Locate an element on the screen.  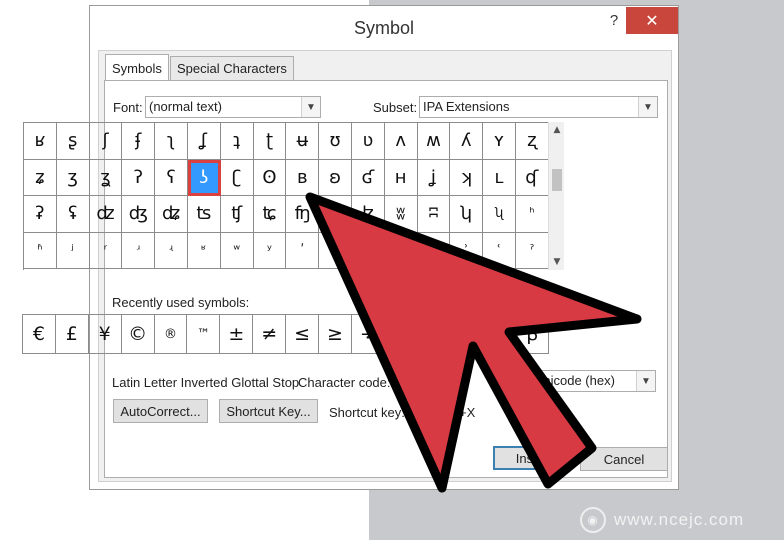
symbol-cell: ʎ is located at coordinates (467, 141).